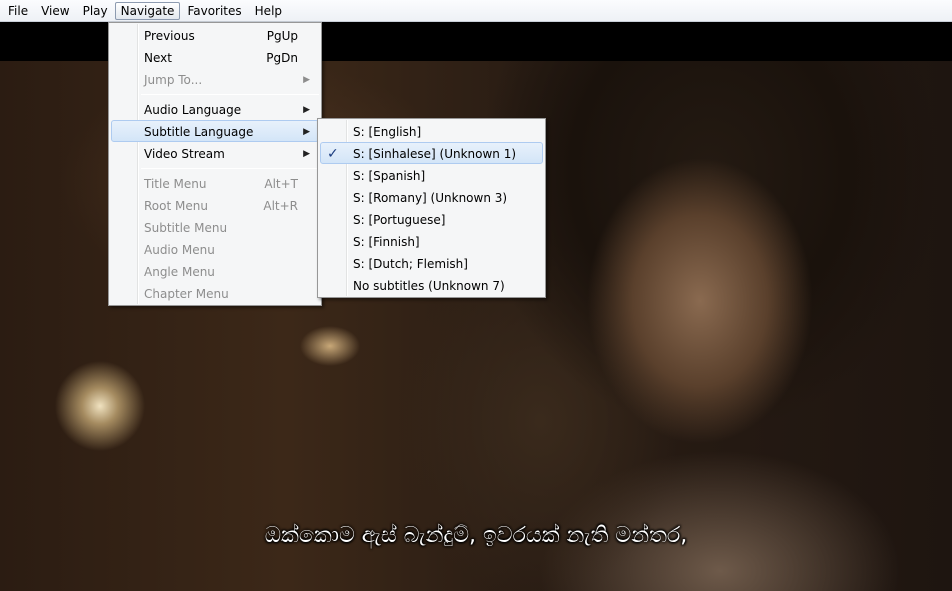 This screenshot has width=952, height=591. I want to click on menu-item-subtitle-menu: Subtitle Menu, so click(215, 227).